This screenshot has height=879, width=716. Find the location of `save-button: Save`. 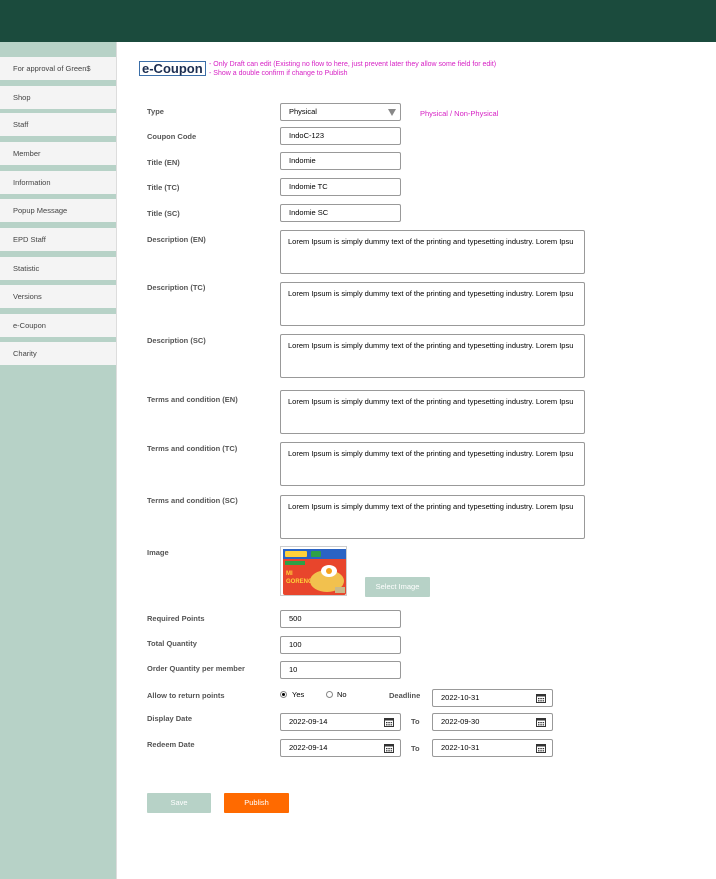

save-button: Save is located at coordinates (179, 803).